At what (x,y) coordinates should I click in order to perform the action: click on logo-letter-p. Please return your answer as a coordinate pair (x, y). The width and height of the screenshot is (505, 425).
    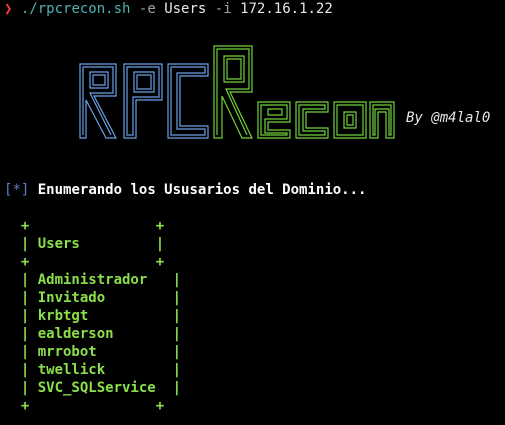
    Looking at the image, I should click on (143, 101).